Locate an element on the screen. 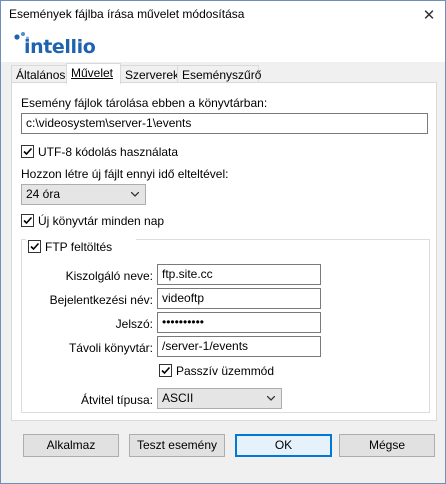 The image size is (446, 484). passive-mode-label: Passzív üzemmód is located at coordinates (225, 371).